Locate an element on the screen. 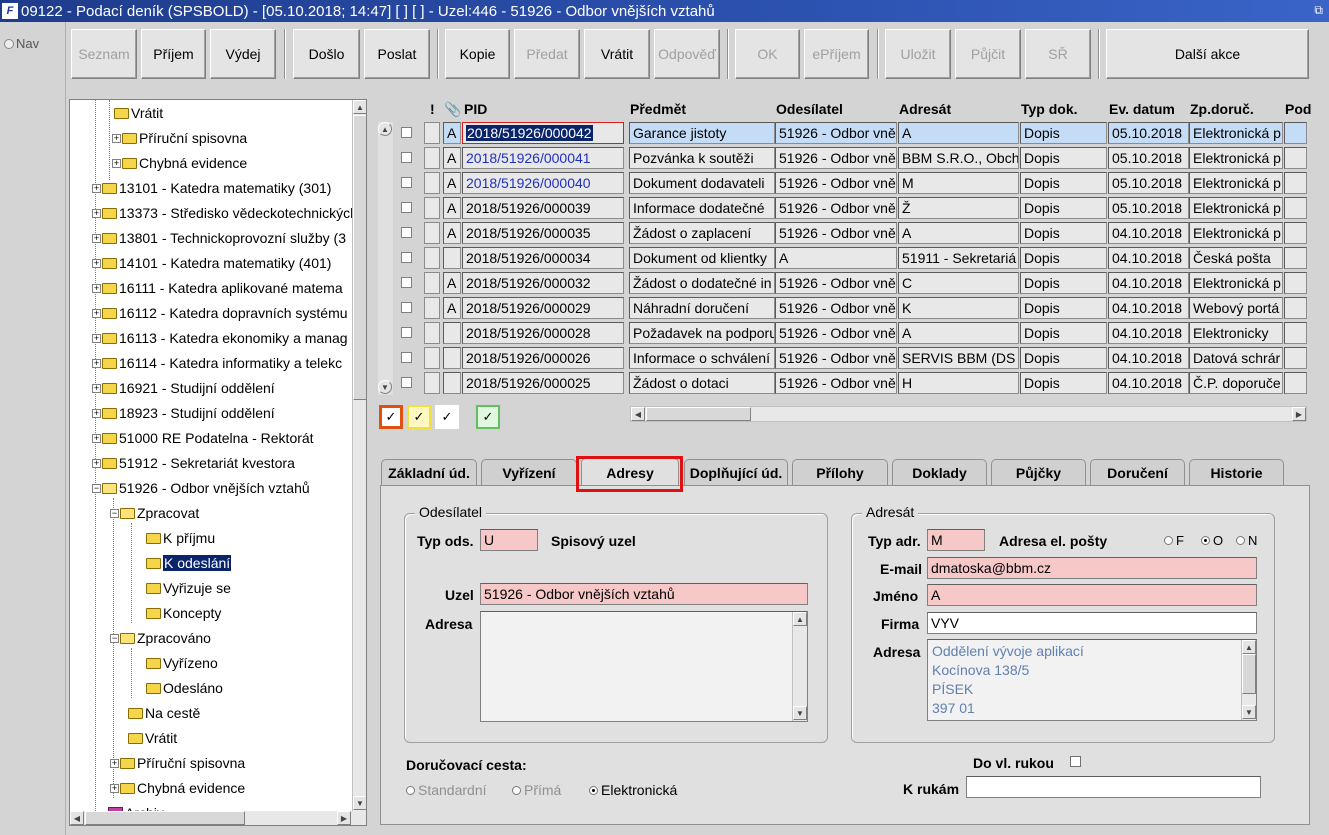 The image size is (1329, 835). ok-button: OK is located at coordinates (767, 54).